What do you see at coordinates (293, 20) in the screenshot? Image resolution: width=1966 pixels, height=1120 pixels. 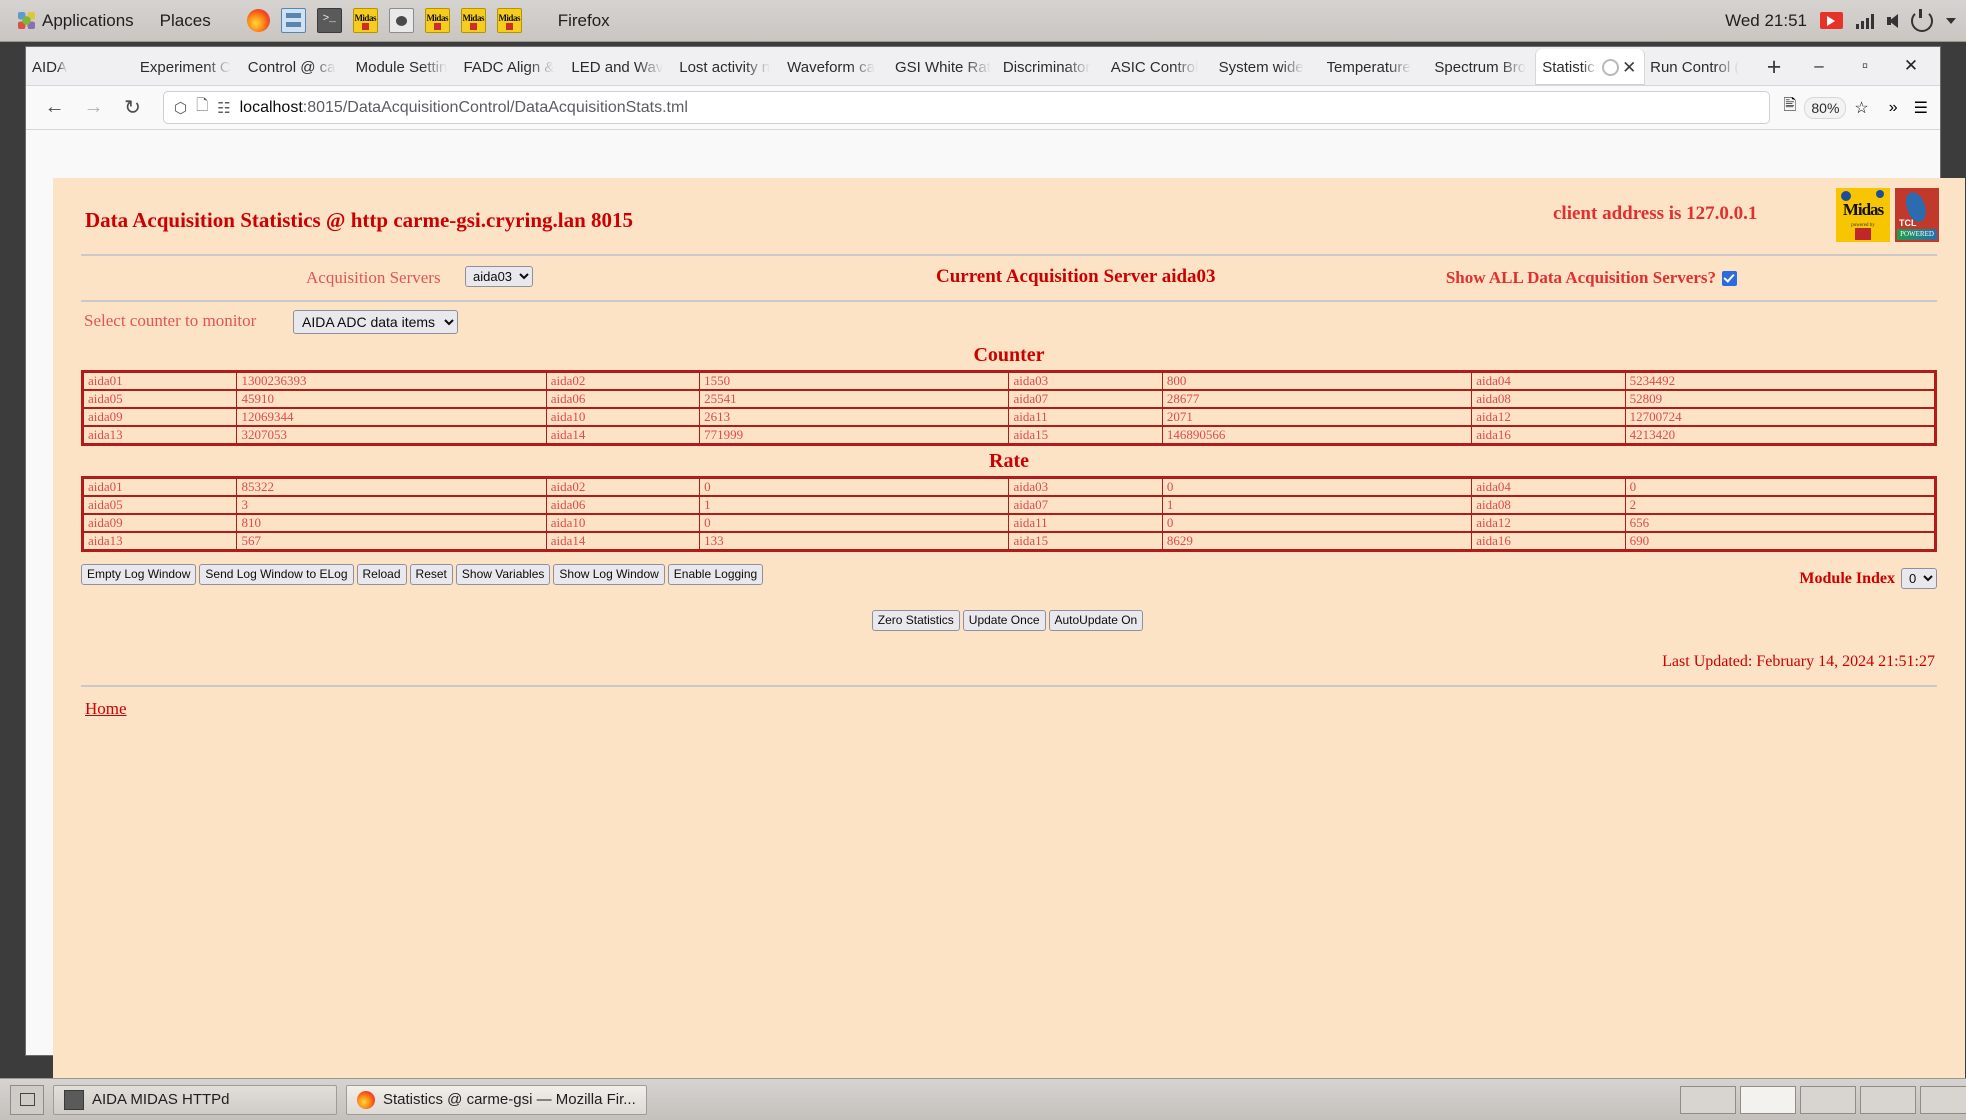 I see `files-icon` at bounding box center [293, 20].